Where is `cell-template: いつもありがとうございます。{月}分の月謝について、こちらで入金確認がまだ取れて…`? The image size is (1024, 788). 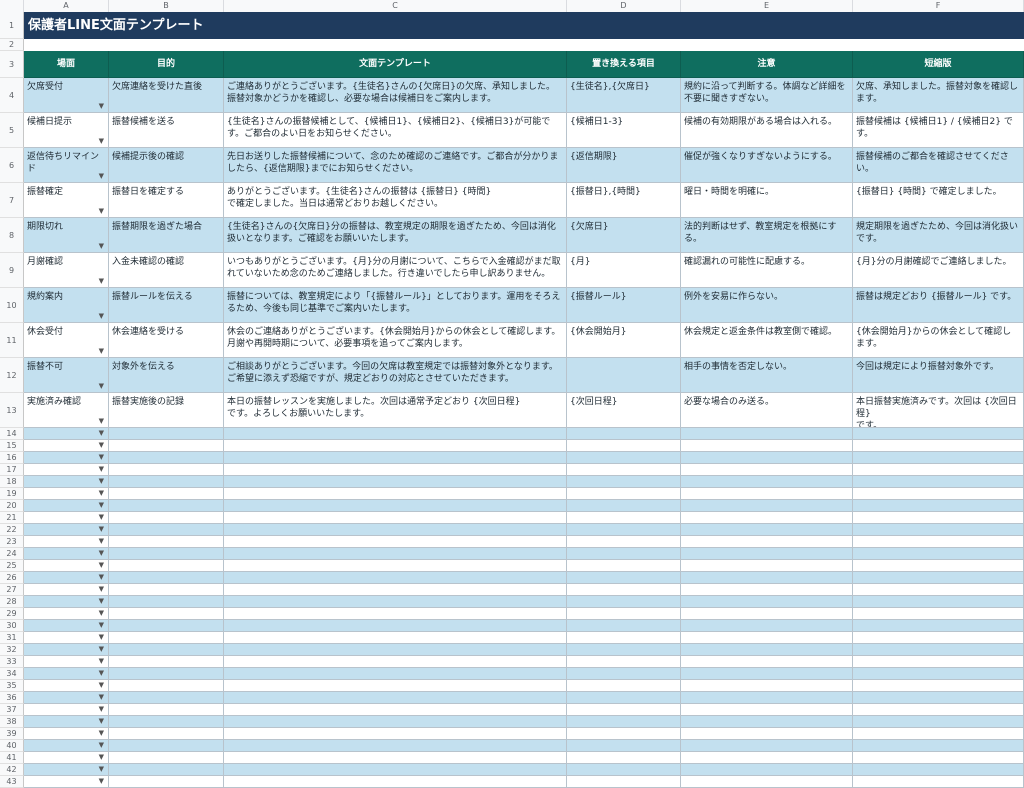
cell-template: いつもありがとうございます。{月}分の月謝について、こちらで入金確認がまだ取れて… is located at coordinates (395, 270).